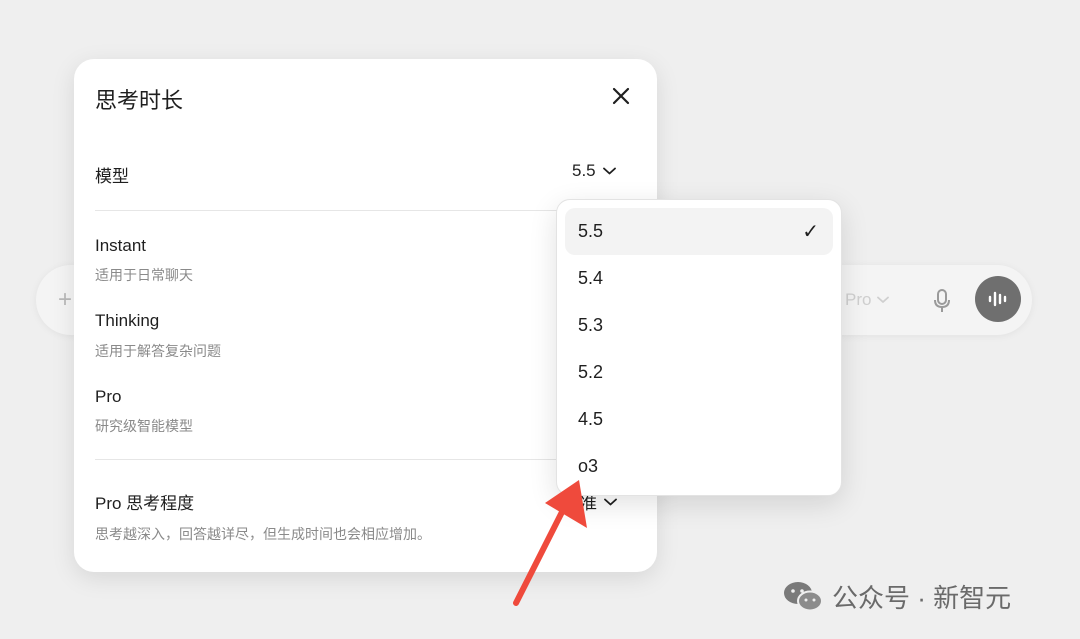 The image size is (1080, 639). What do you see at coordinates (591, 278) in the screenshot?
I see `model-option-label: 5.4` at bounding box center [591, 278].